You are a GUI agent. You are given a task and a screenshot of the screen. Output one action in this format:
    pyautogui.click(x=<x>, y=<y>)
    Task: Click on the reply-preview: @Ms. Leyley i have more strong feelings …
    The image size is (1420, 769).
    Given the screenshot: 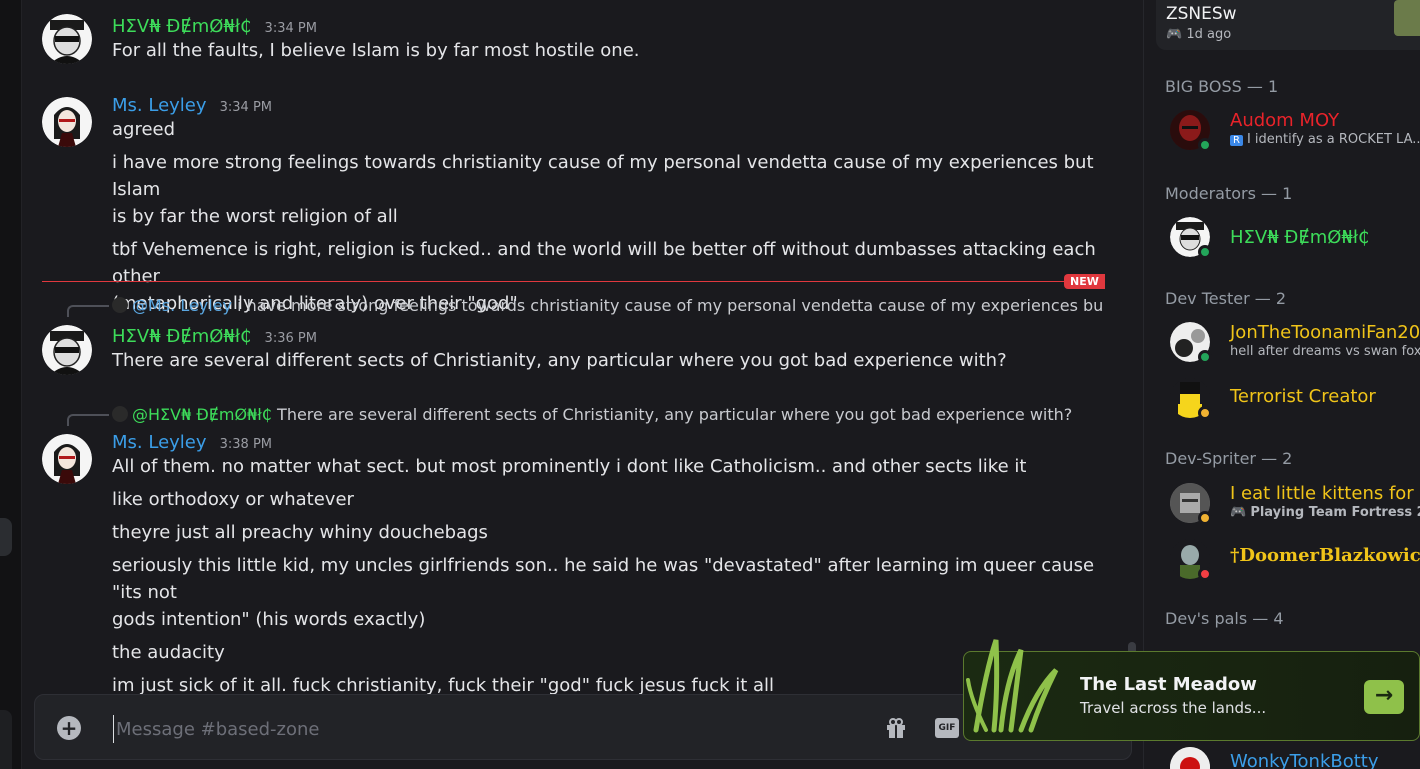 What is the action you would take?
    pyautogui.click(x=607, y=305)
    